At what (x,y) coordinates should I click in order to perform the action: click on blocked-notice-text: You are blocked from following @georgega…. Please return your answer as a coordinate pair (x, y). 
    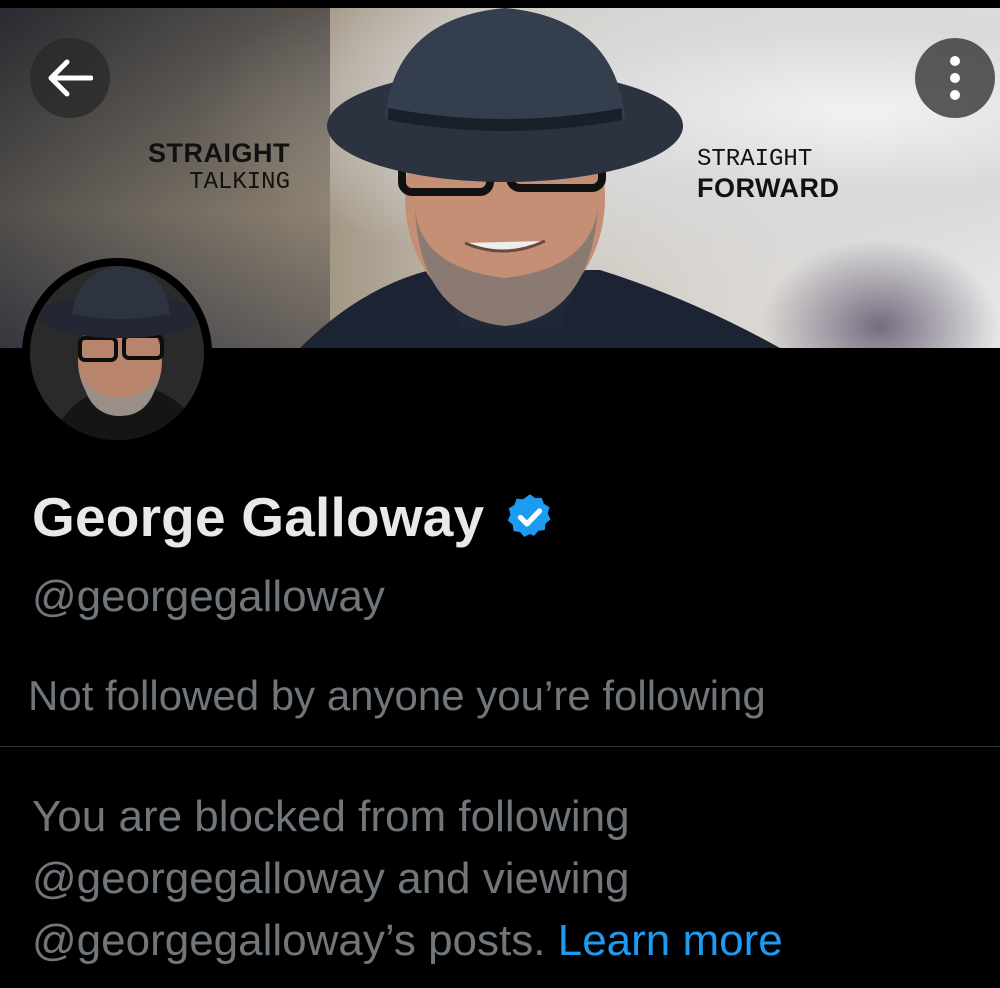
    Looking at the image, I should click on (331, 878).